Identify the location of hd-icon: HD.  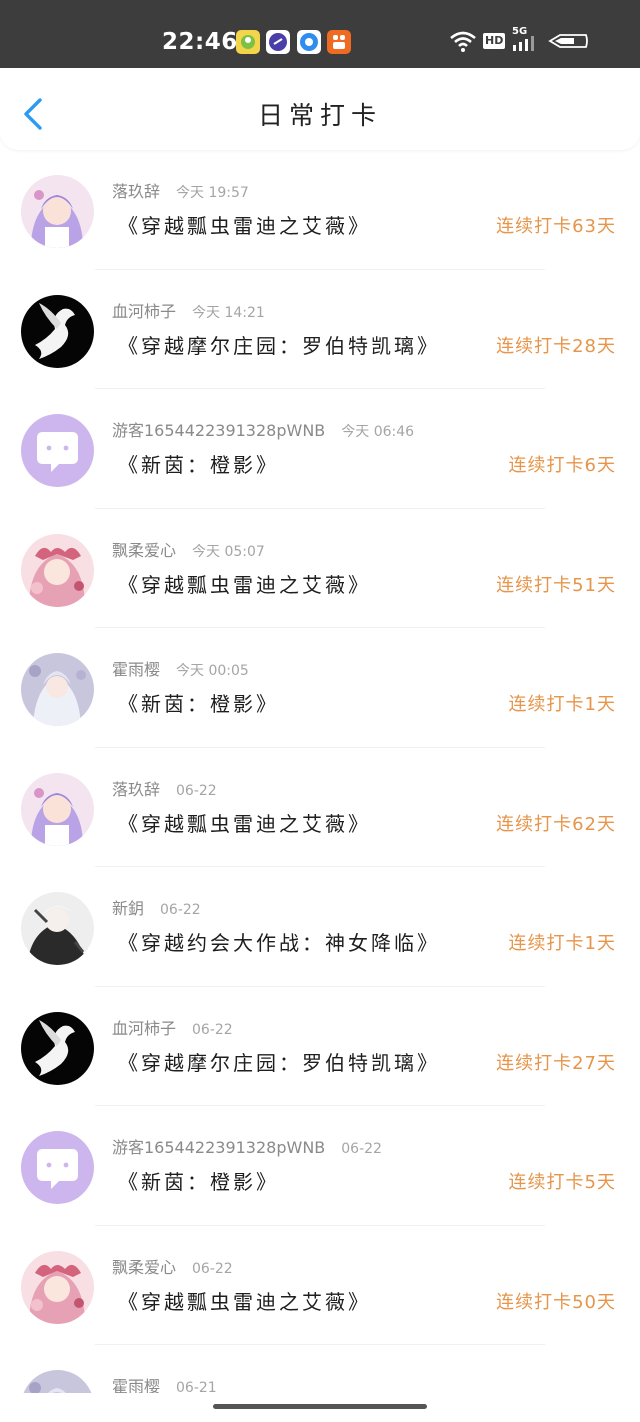
(494, 41).